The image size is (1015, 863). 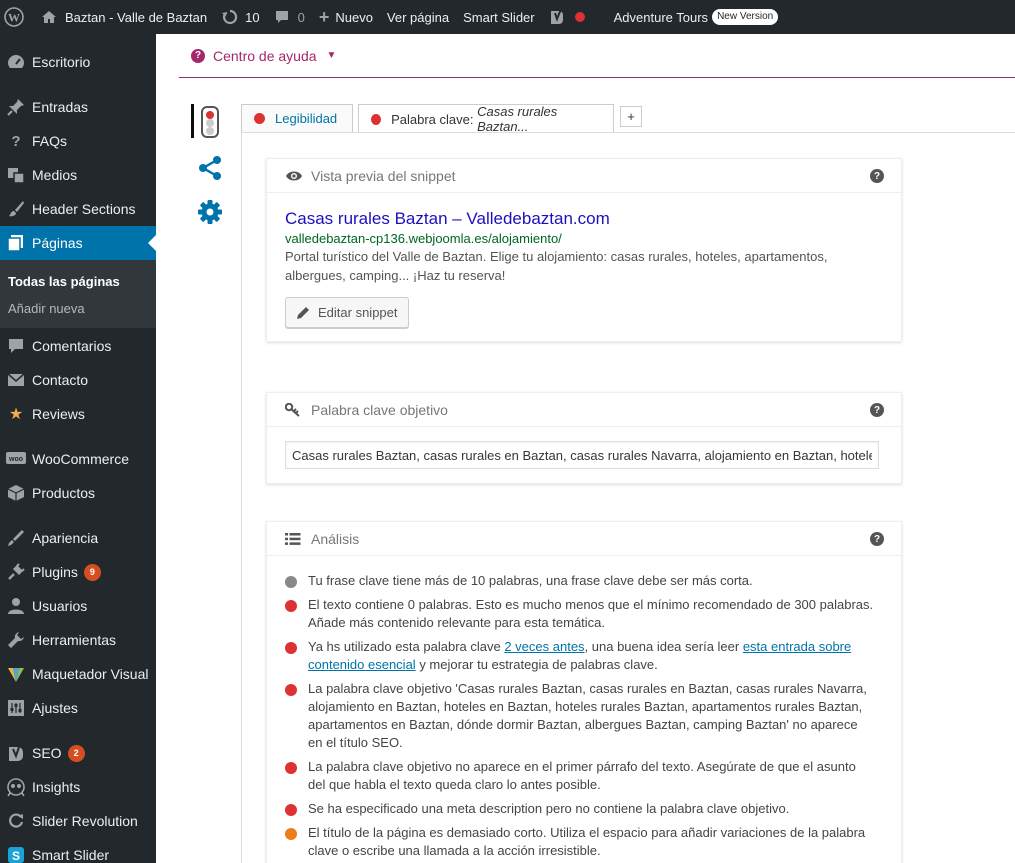 I want to click on media-icon, so click(x=16, y=175).